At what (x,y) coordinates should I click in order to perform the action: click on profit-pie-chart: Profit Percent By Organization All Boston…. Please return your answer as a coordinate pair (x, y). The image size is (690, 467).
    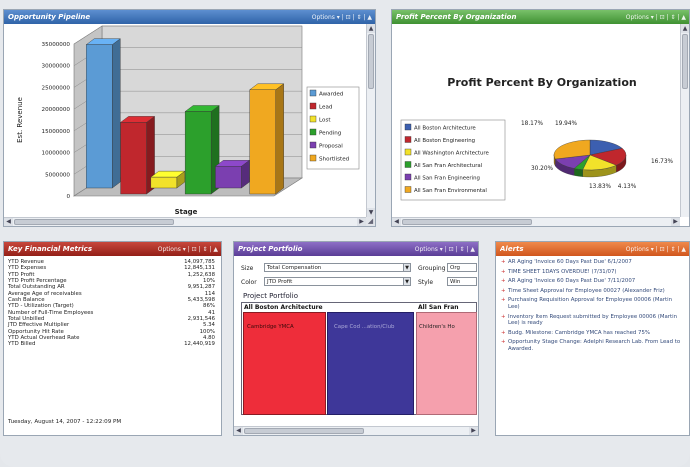
    Looking at the image, I should click on (537, 138).